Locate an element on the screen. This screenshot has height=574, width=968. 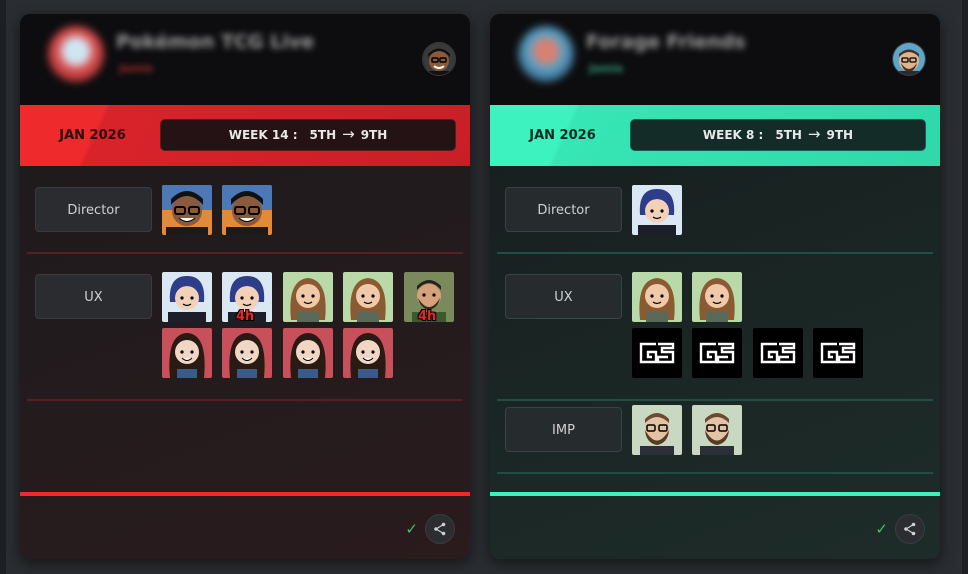
week-band: JAN 2026 WEEK 14 : 5TH → 9TH is located at coordinates (245, 135).